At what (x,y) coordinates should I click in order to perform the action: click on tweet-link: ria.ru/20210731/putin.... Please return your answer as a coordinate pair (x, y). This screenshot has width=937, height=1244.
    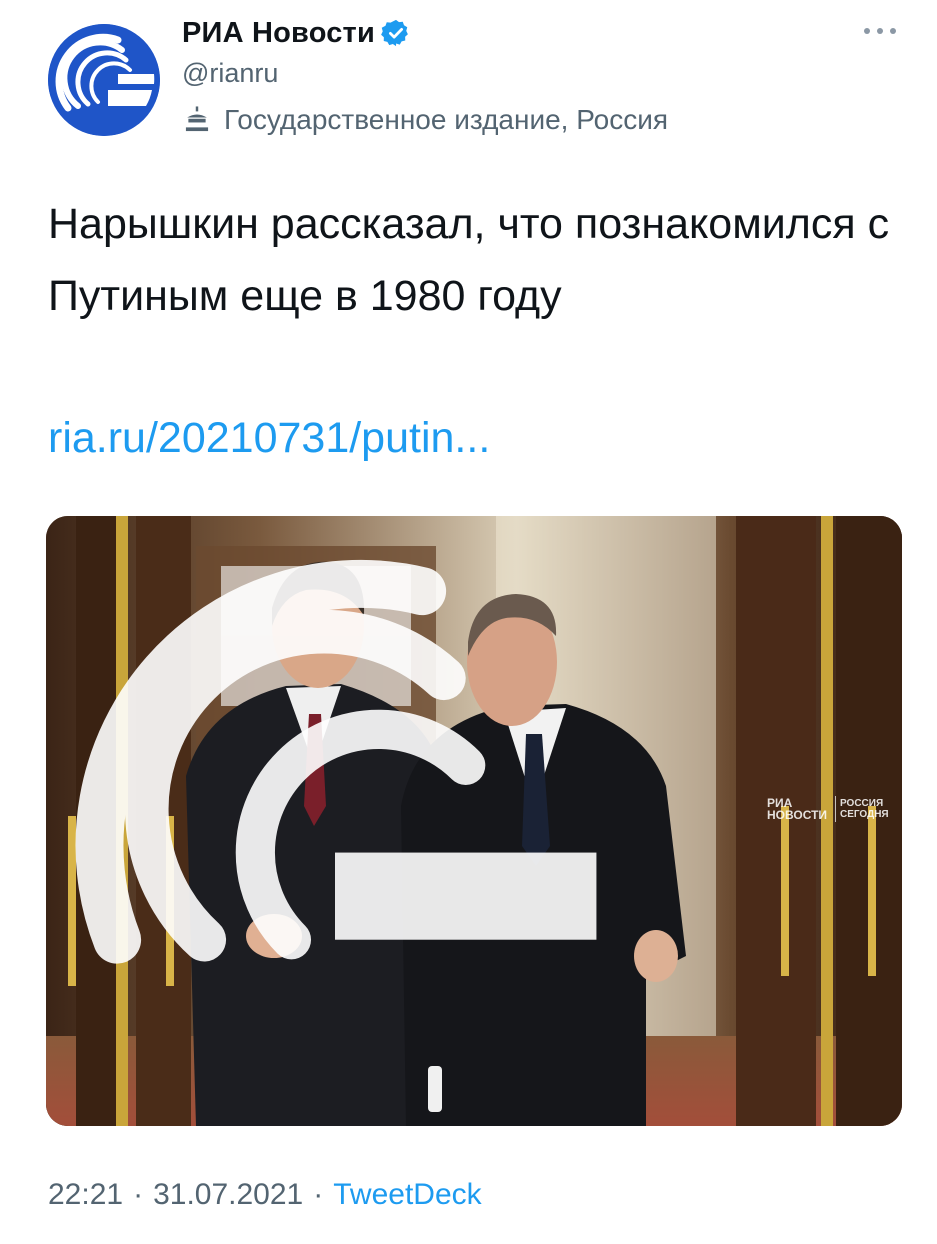
    Looking at the image, I should click on (269, 438).